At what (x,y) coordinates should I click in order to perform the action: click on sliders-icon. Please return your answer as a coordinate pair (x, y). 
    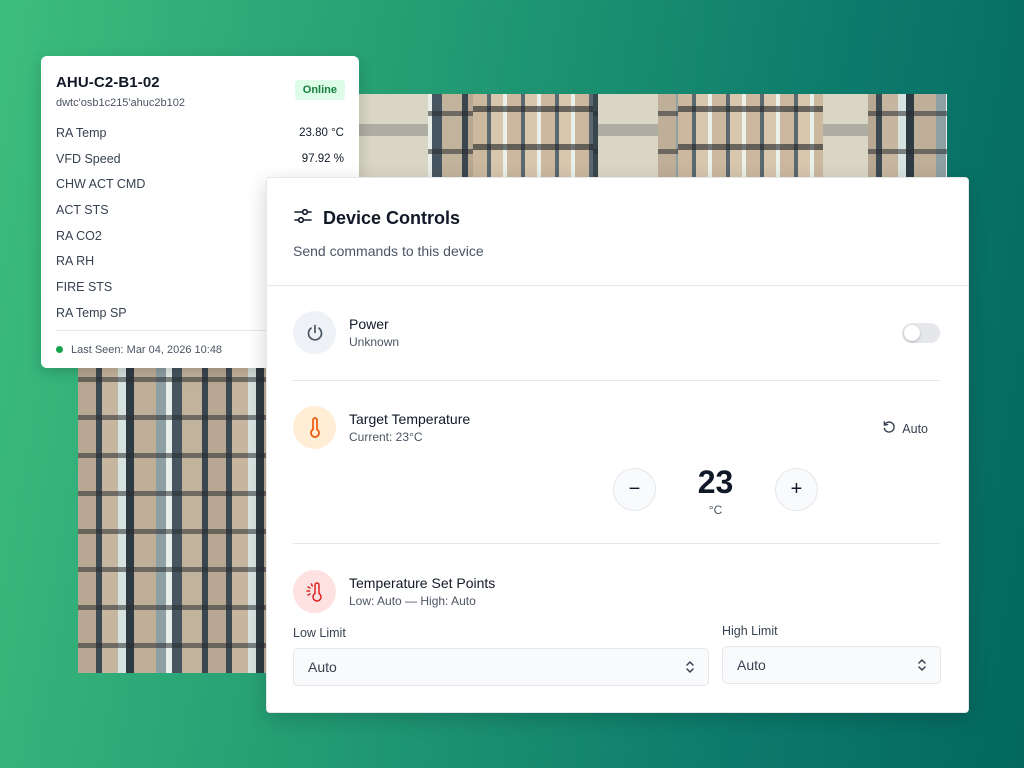
    Looking at the image, I should click on (303, 218).